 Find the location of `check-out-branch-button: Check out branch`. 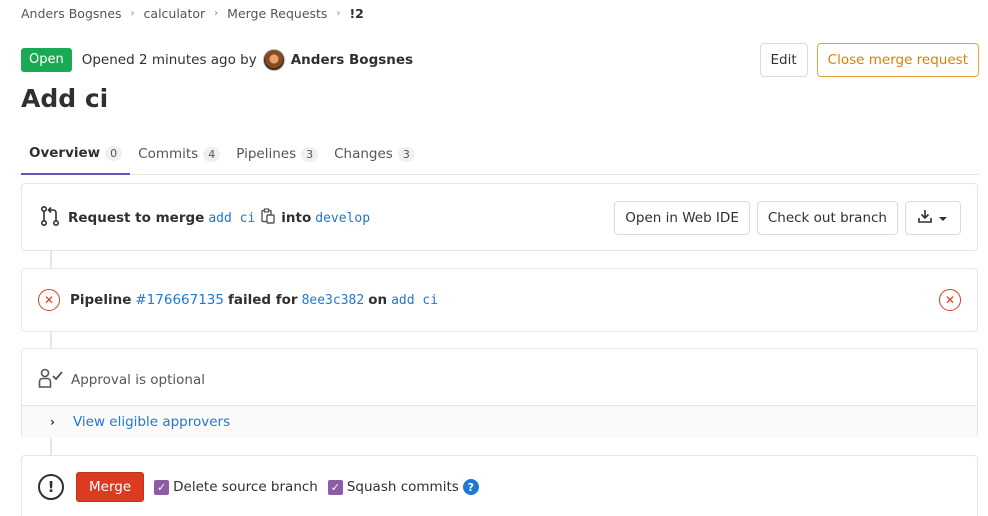

check-out-branch-button: Check out branch is located at coordinates (827, 218).